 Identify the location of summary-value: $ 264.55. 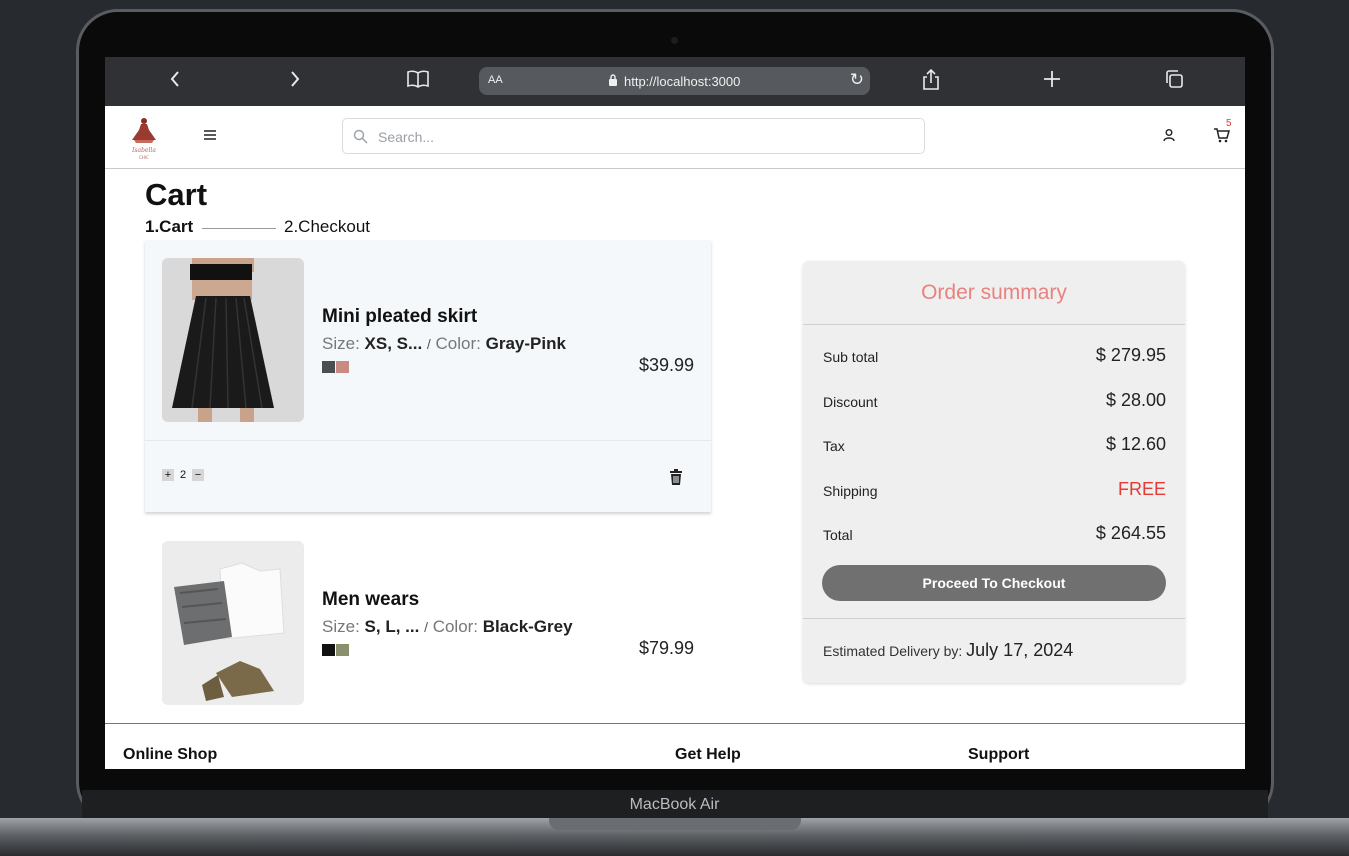
(1130, 533).